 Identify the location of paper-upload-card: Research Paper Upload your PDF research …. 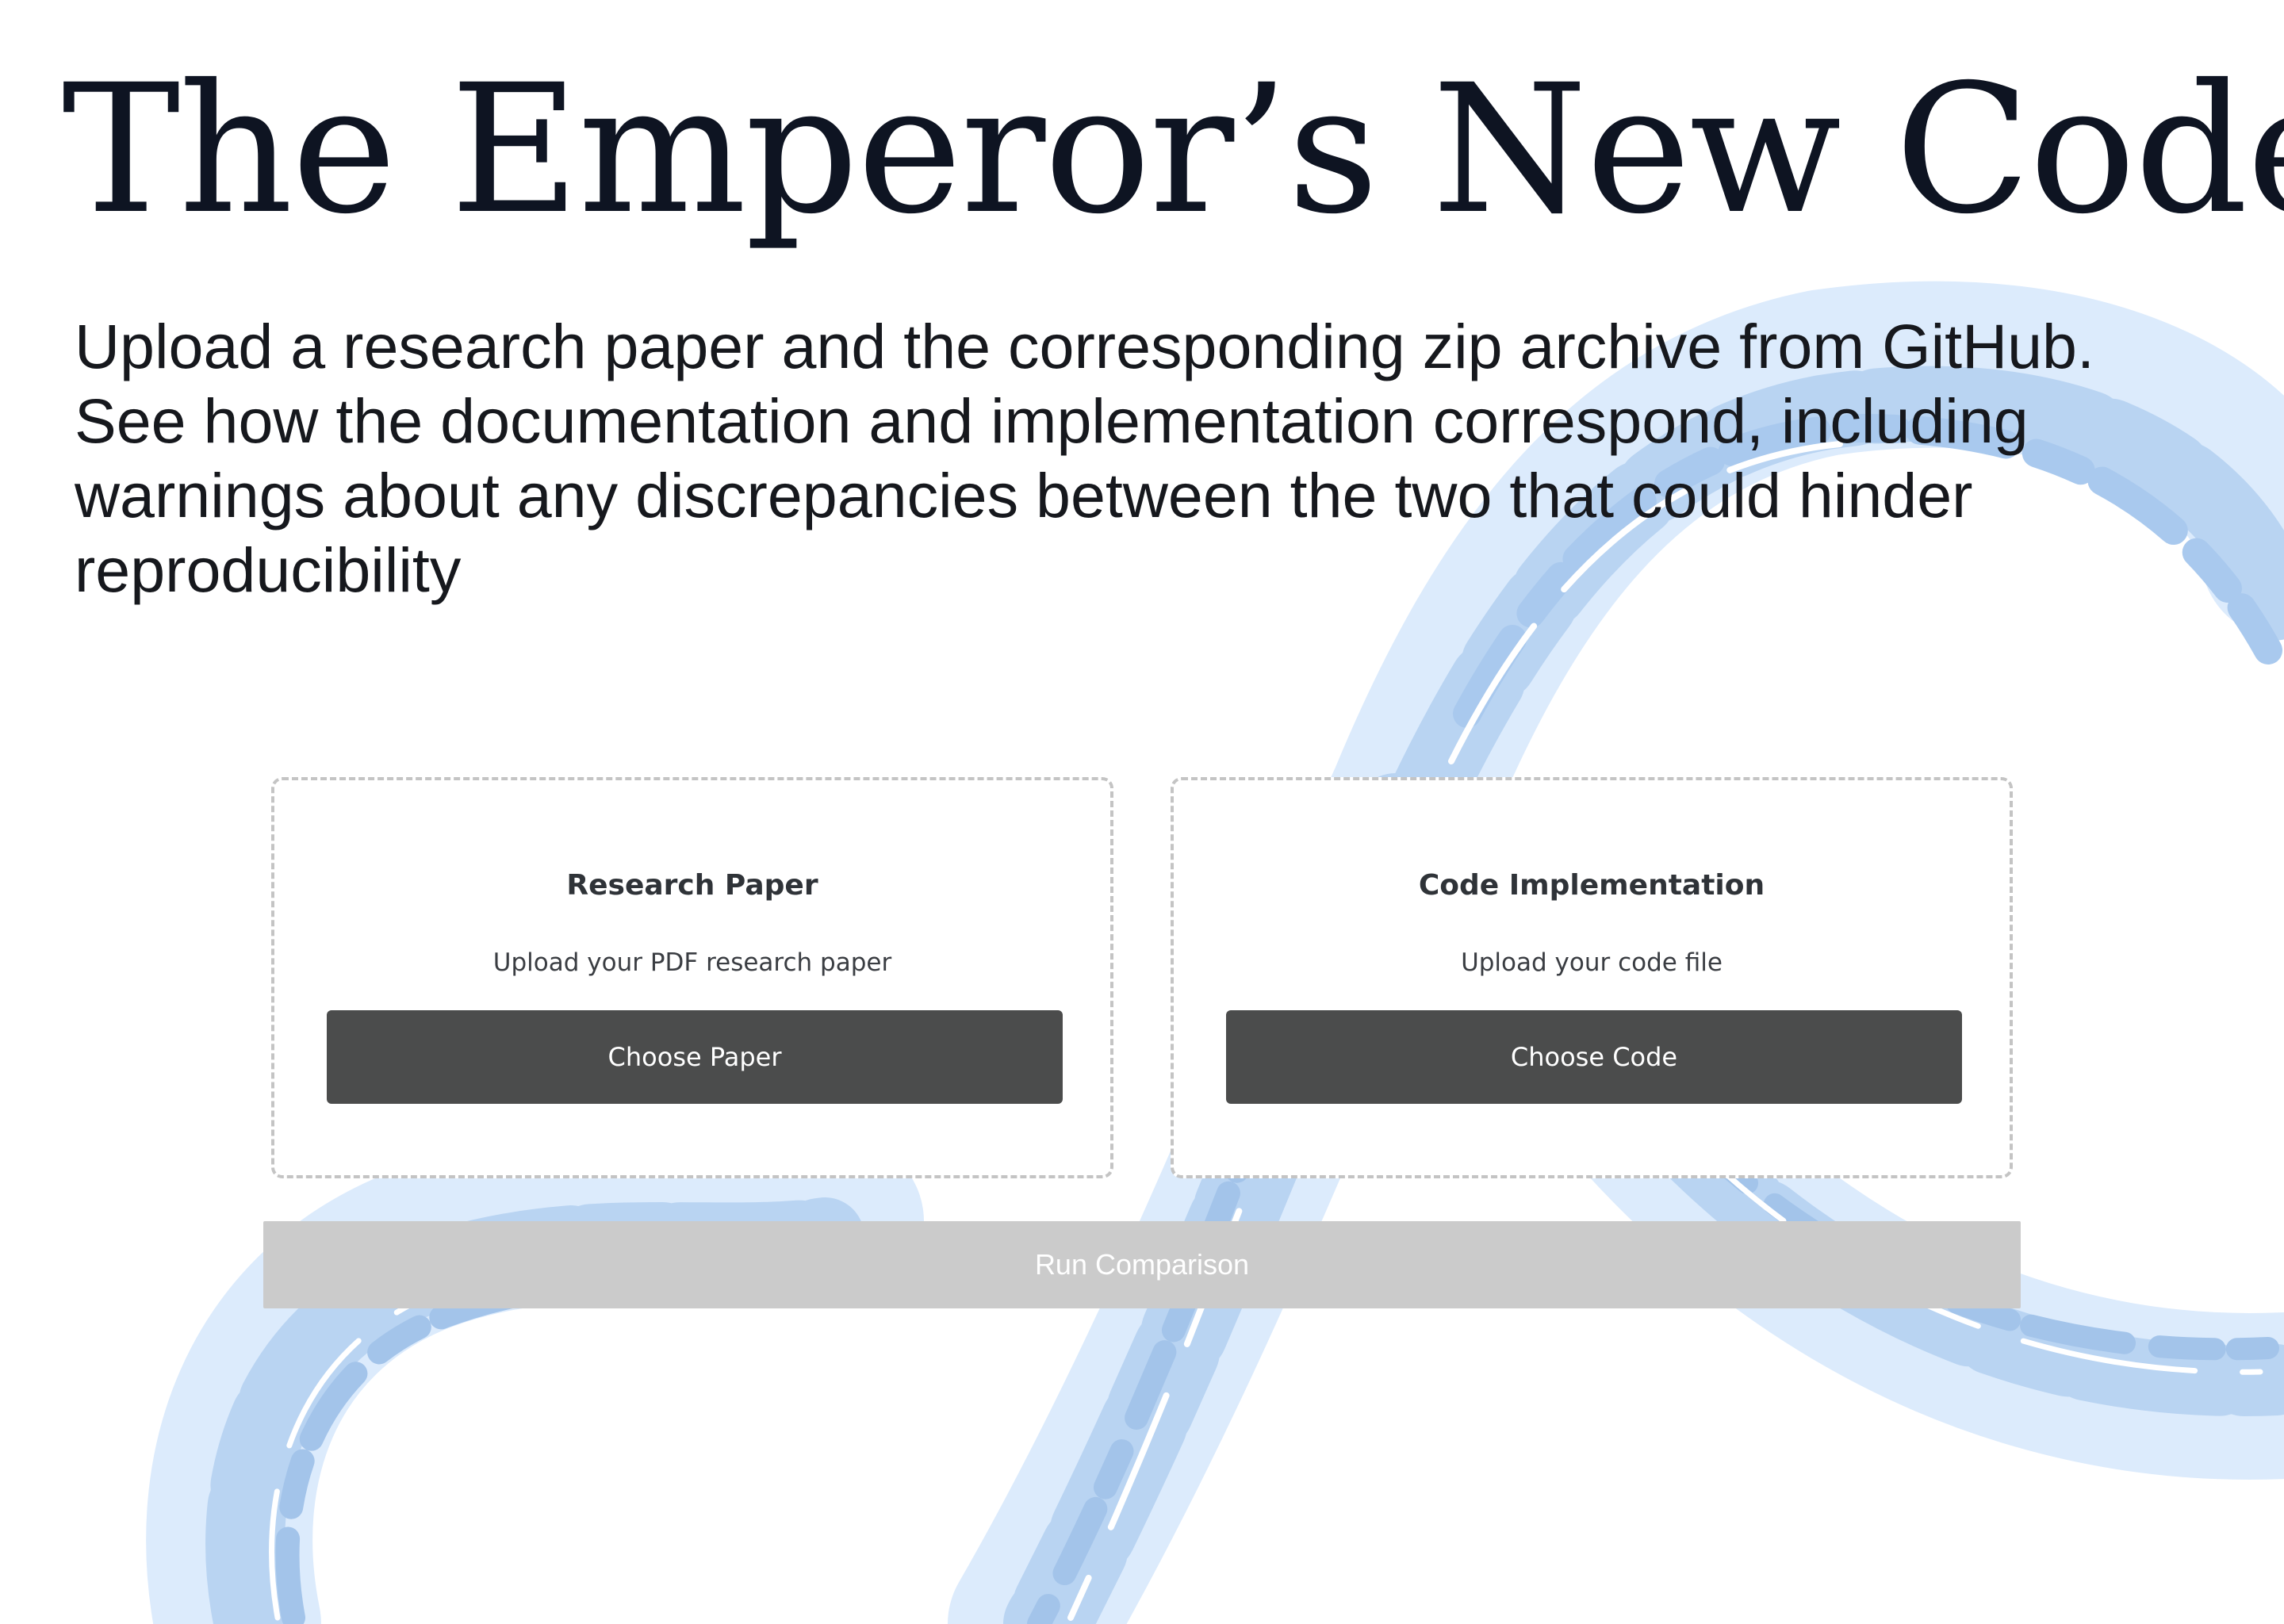
(692, 977).